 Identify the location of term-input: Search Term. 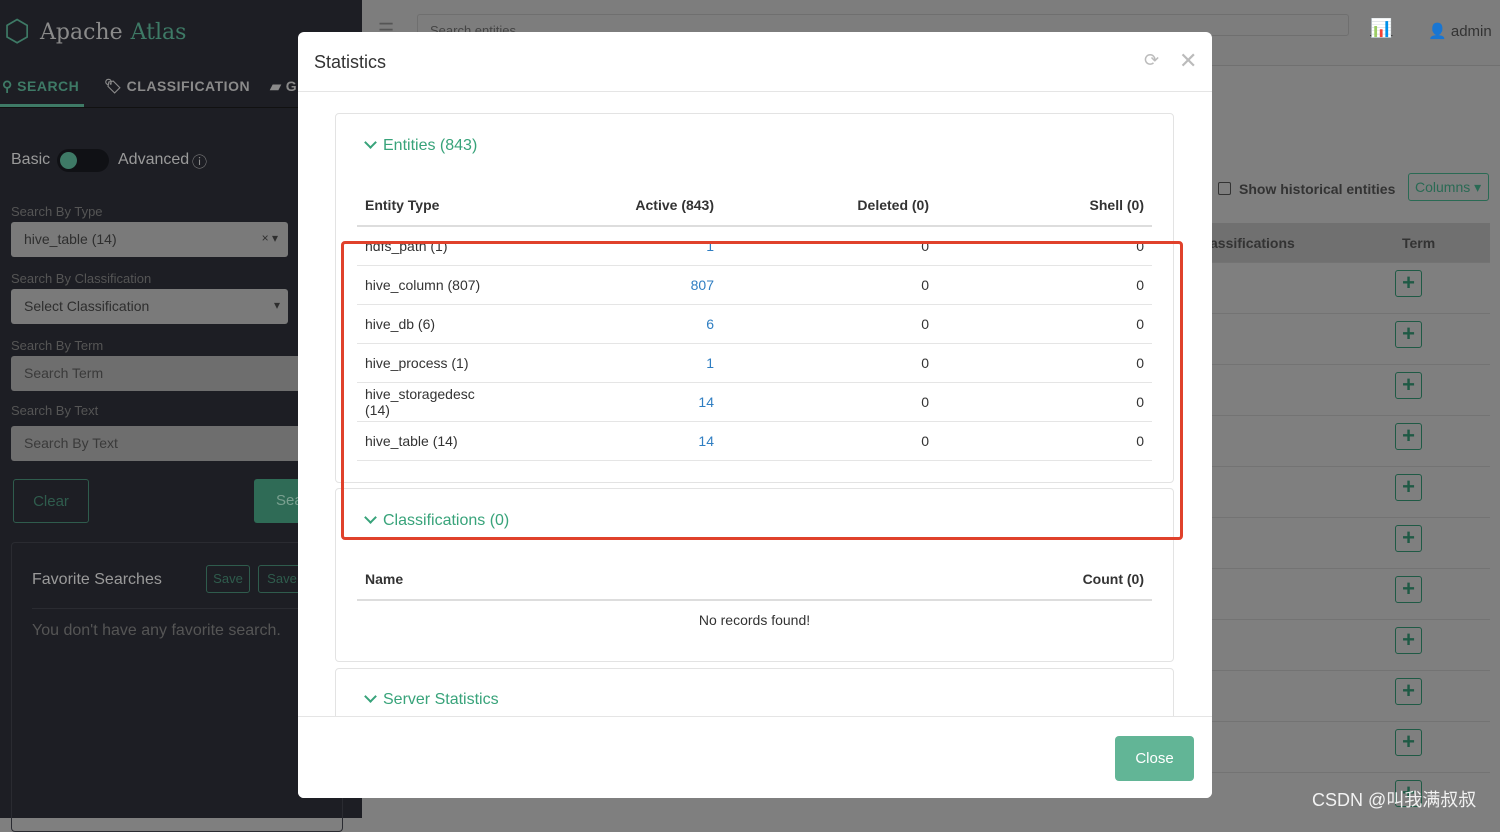
(156, 373).